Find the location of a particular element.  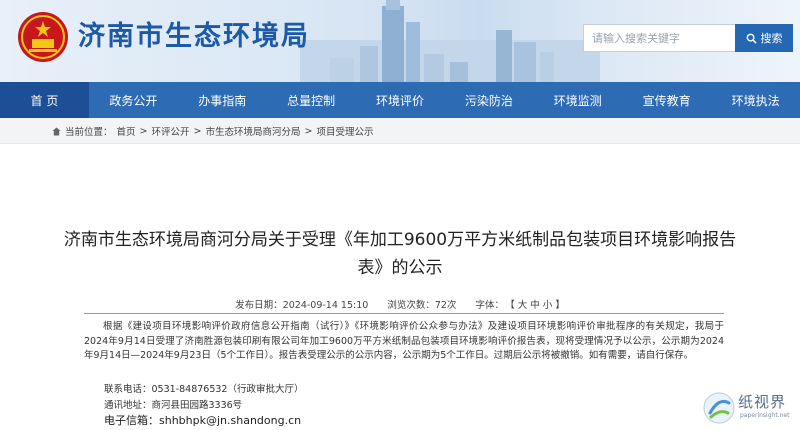

search-button: 搜索 is located at coordinates (764, 38).